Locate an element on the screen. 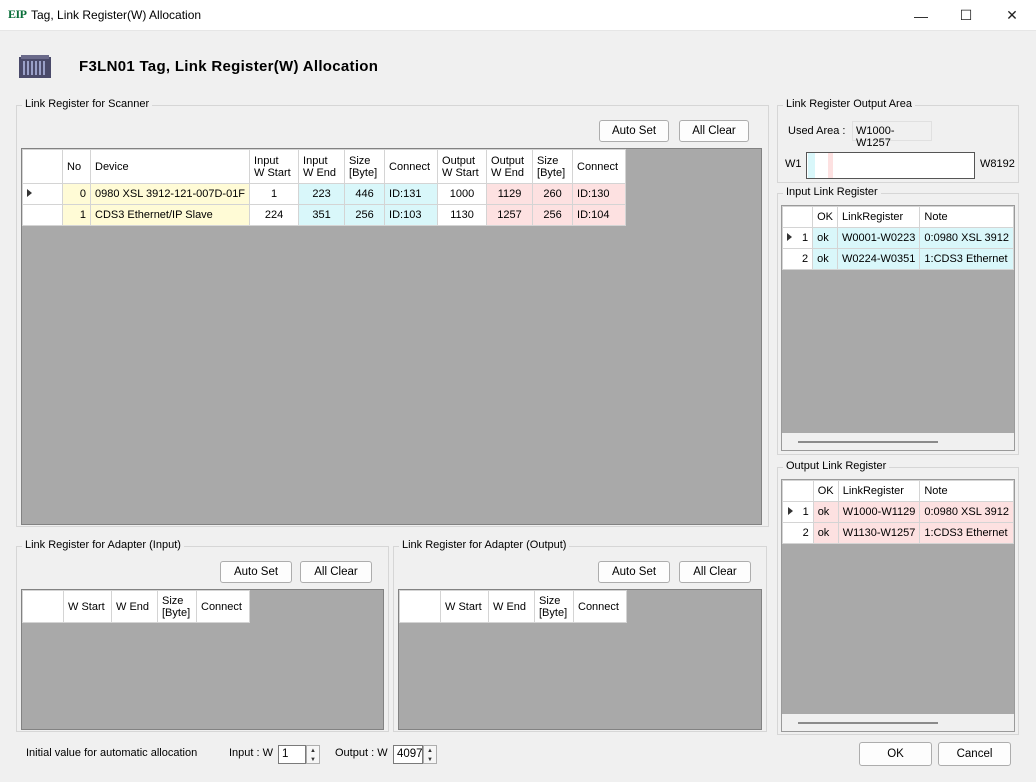 This screenshot has height=782, width=1036. adapter-output-all-clear-button: All Clear is located at coordinates (715, 572).